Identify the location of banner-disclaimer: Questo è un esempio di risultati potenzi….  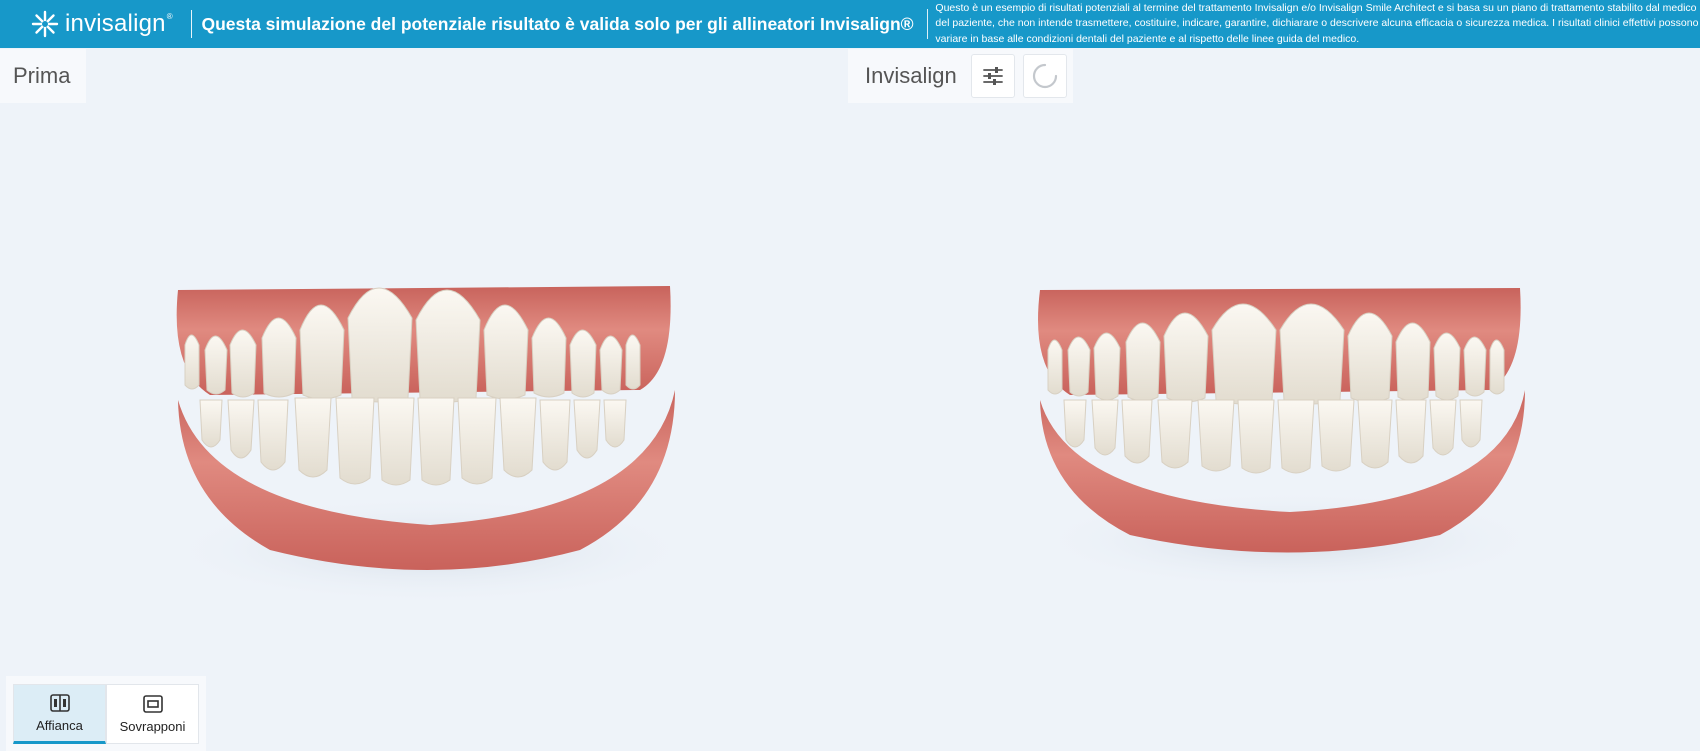
(1317, 23).